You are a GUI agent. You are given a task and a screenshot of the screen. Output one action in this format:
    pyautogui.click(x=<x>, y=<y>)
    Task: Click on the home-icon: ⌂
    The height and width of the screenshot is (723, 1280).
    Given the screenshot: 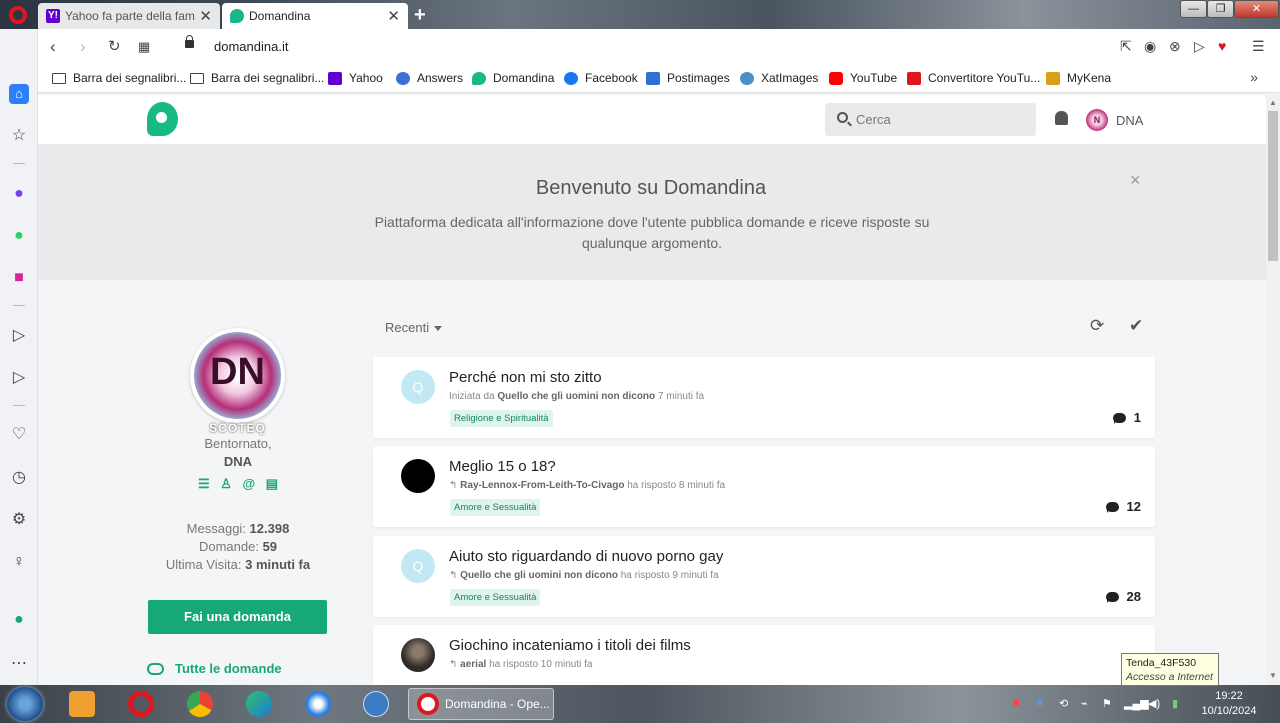 What is the action you would take?
    pyautogui.click(x=19, y=94)
    